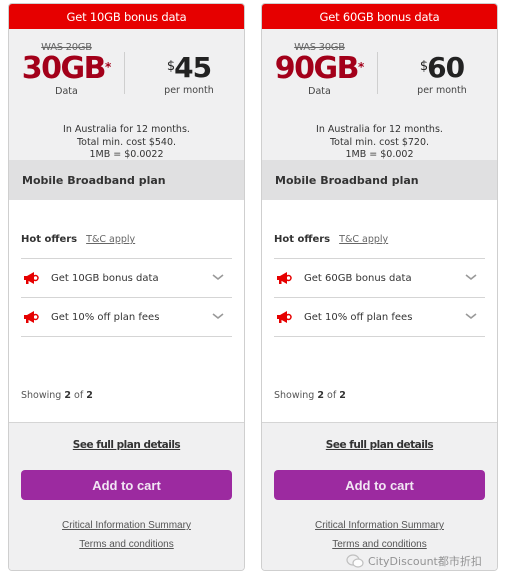 The width and height of the screenshot is (506, 584). Describe the element at coordinates (126, 16) in the screenshot. I see `promo-banner: Get 10GB bonus data` at that location.